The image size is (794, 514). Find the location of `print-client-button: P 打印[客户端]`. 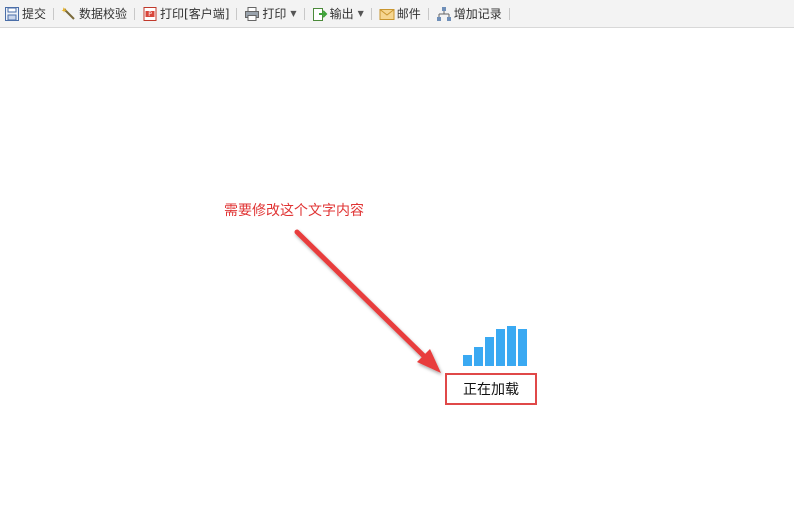

print-client-button: P 打印[客户端] is located at coordinates (185, 14).